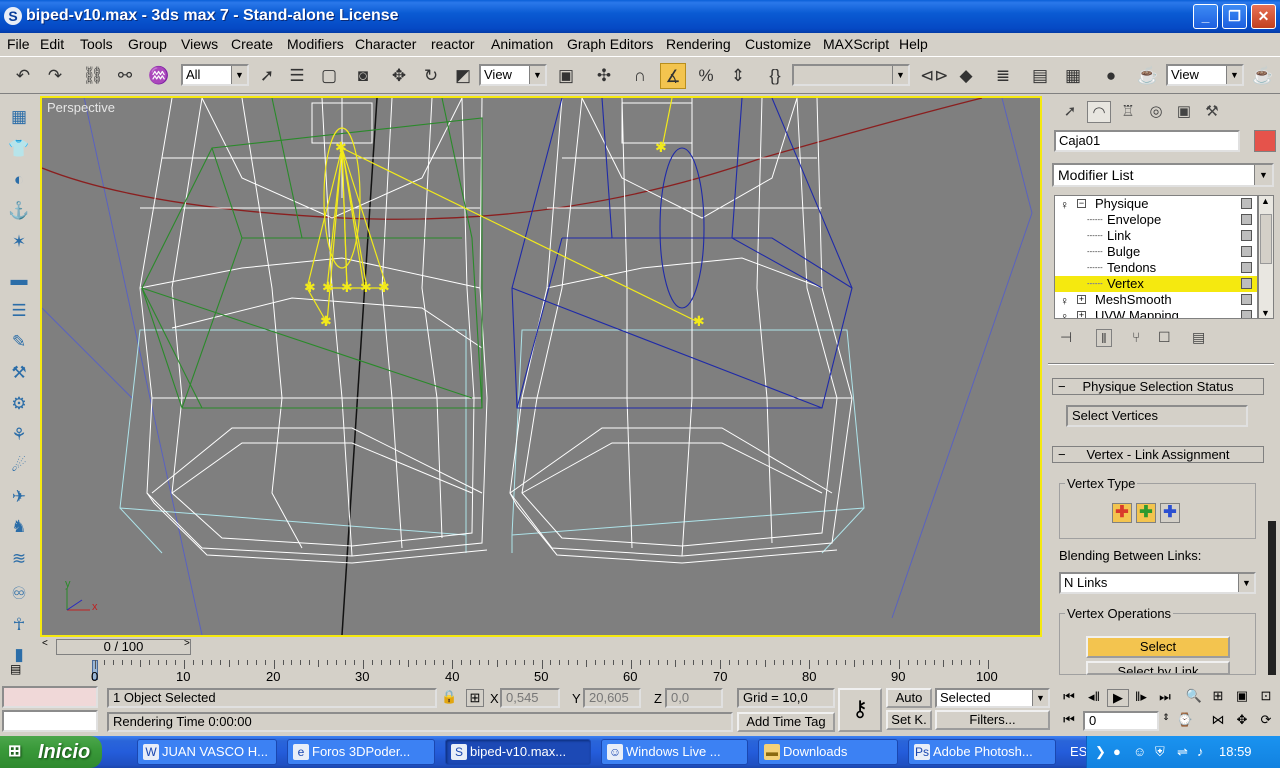 The height and width of the screenshot is (768, 1280). I want to click on minimize-button: _, so click(1205, 16).